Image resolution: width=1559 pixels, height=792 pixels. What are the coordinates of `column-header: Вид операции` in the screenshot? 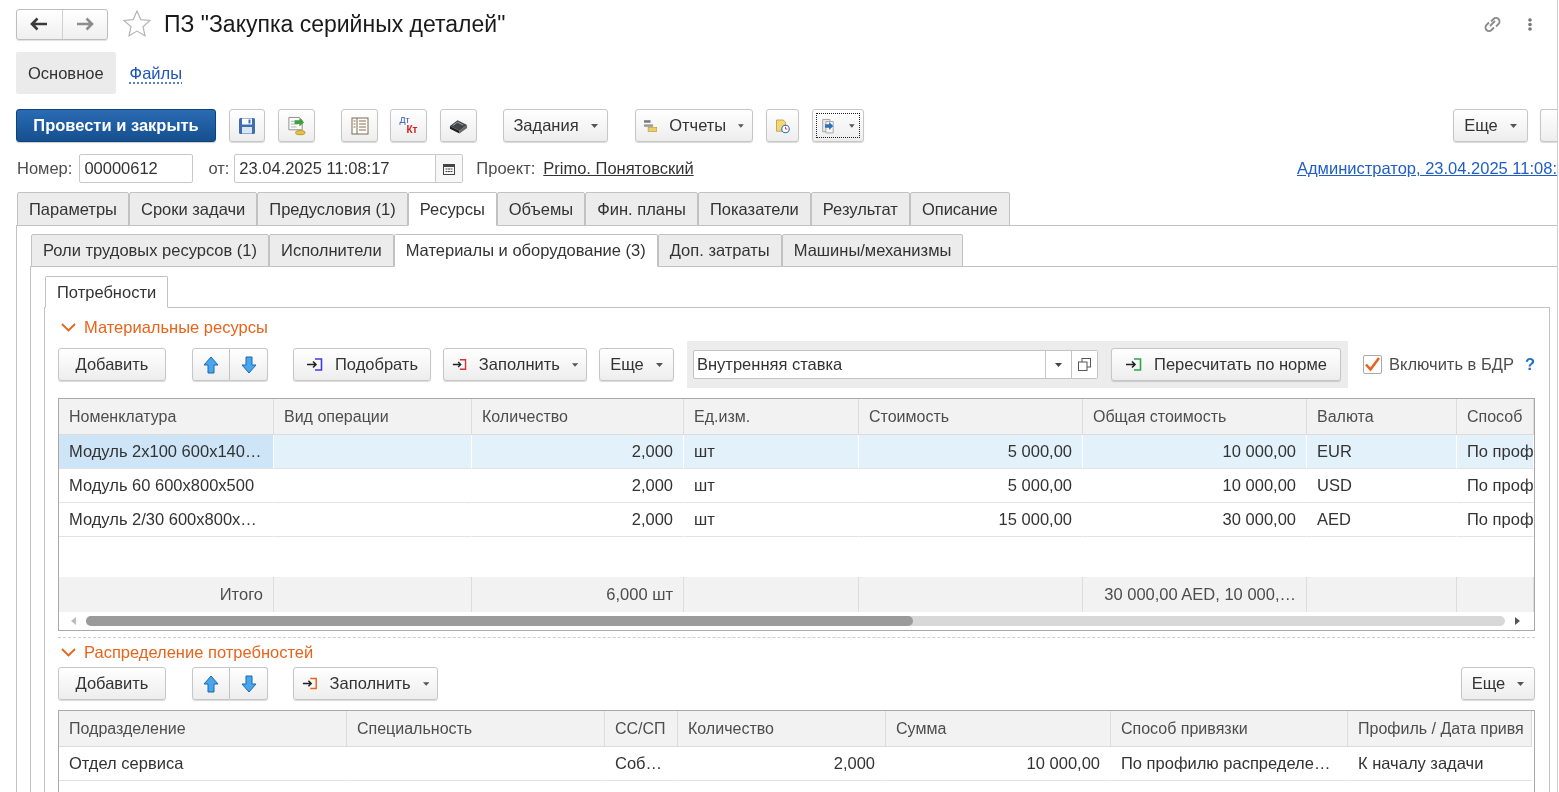 It's located at (373, 417).